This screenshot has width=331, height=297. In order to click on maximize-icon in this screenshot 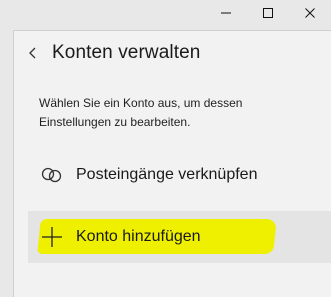, I will do `click(268, 13)`.